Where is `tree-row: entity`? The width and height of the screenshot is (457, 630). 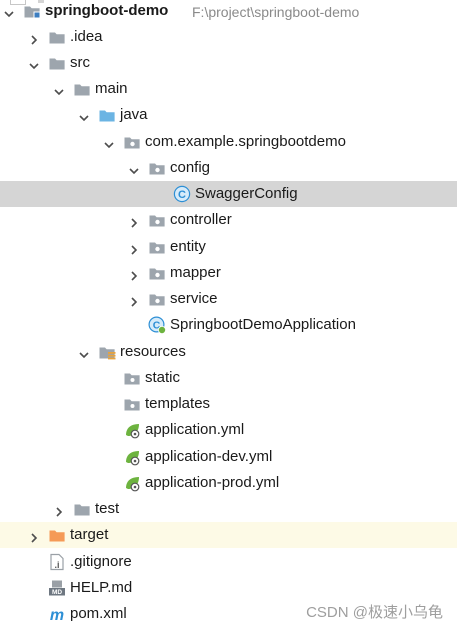
tree-row: entity is located at coordinates (228, 247).